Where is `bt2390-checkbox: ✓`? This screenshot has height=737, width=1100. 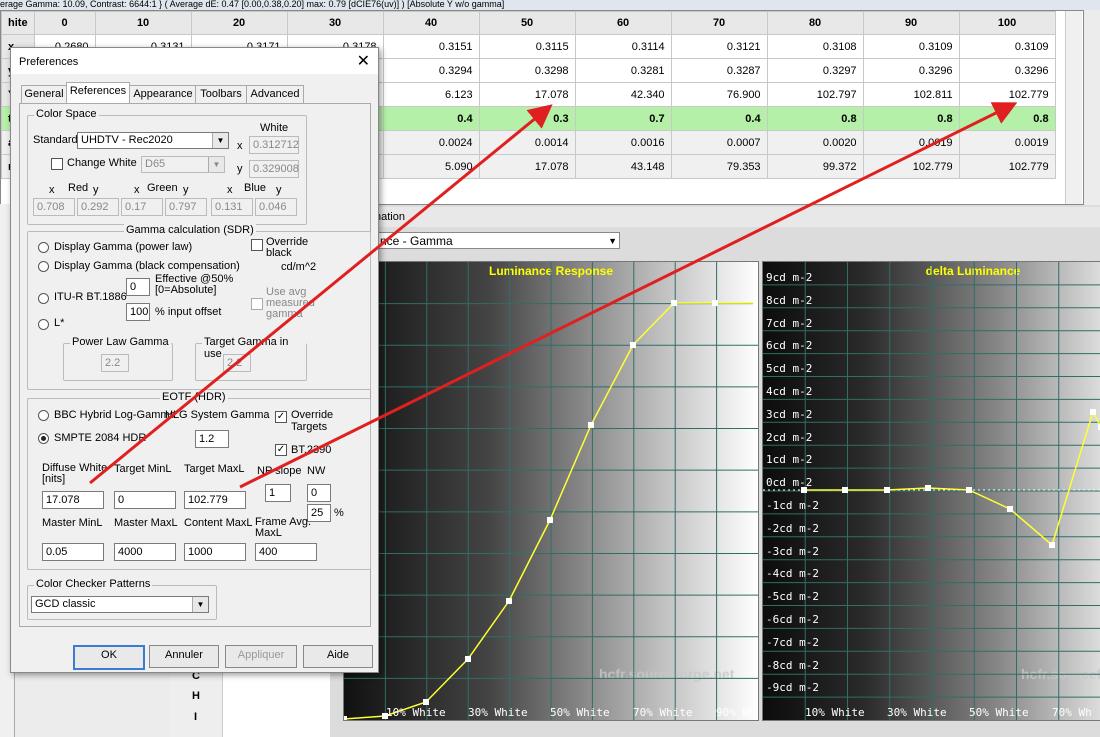
bt2390-checkbox: ✓ is located at coordinates (281, 450).